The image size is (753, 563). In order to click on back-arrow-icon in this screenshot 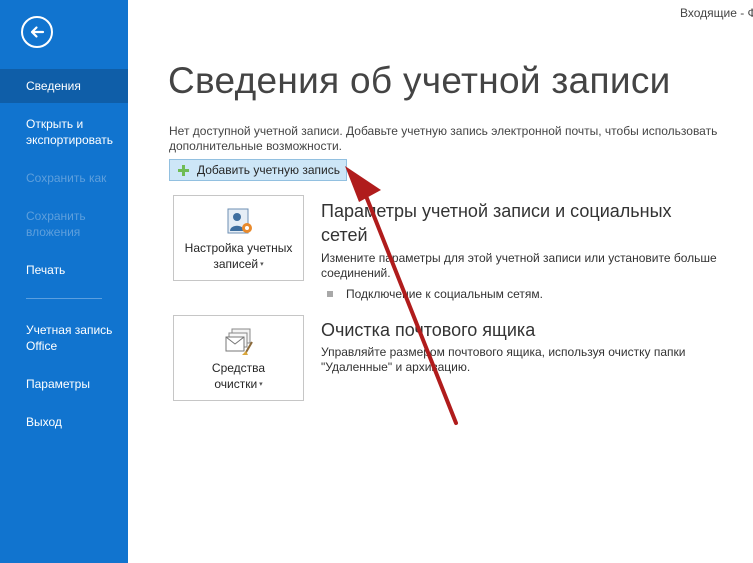, I will do `click(37, 32)`.